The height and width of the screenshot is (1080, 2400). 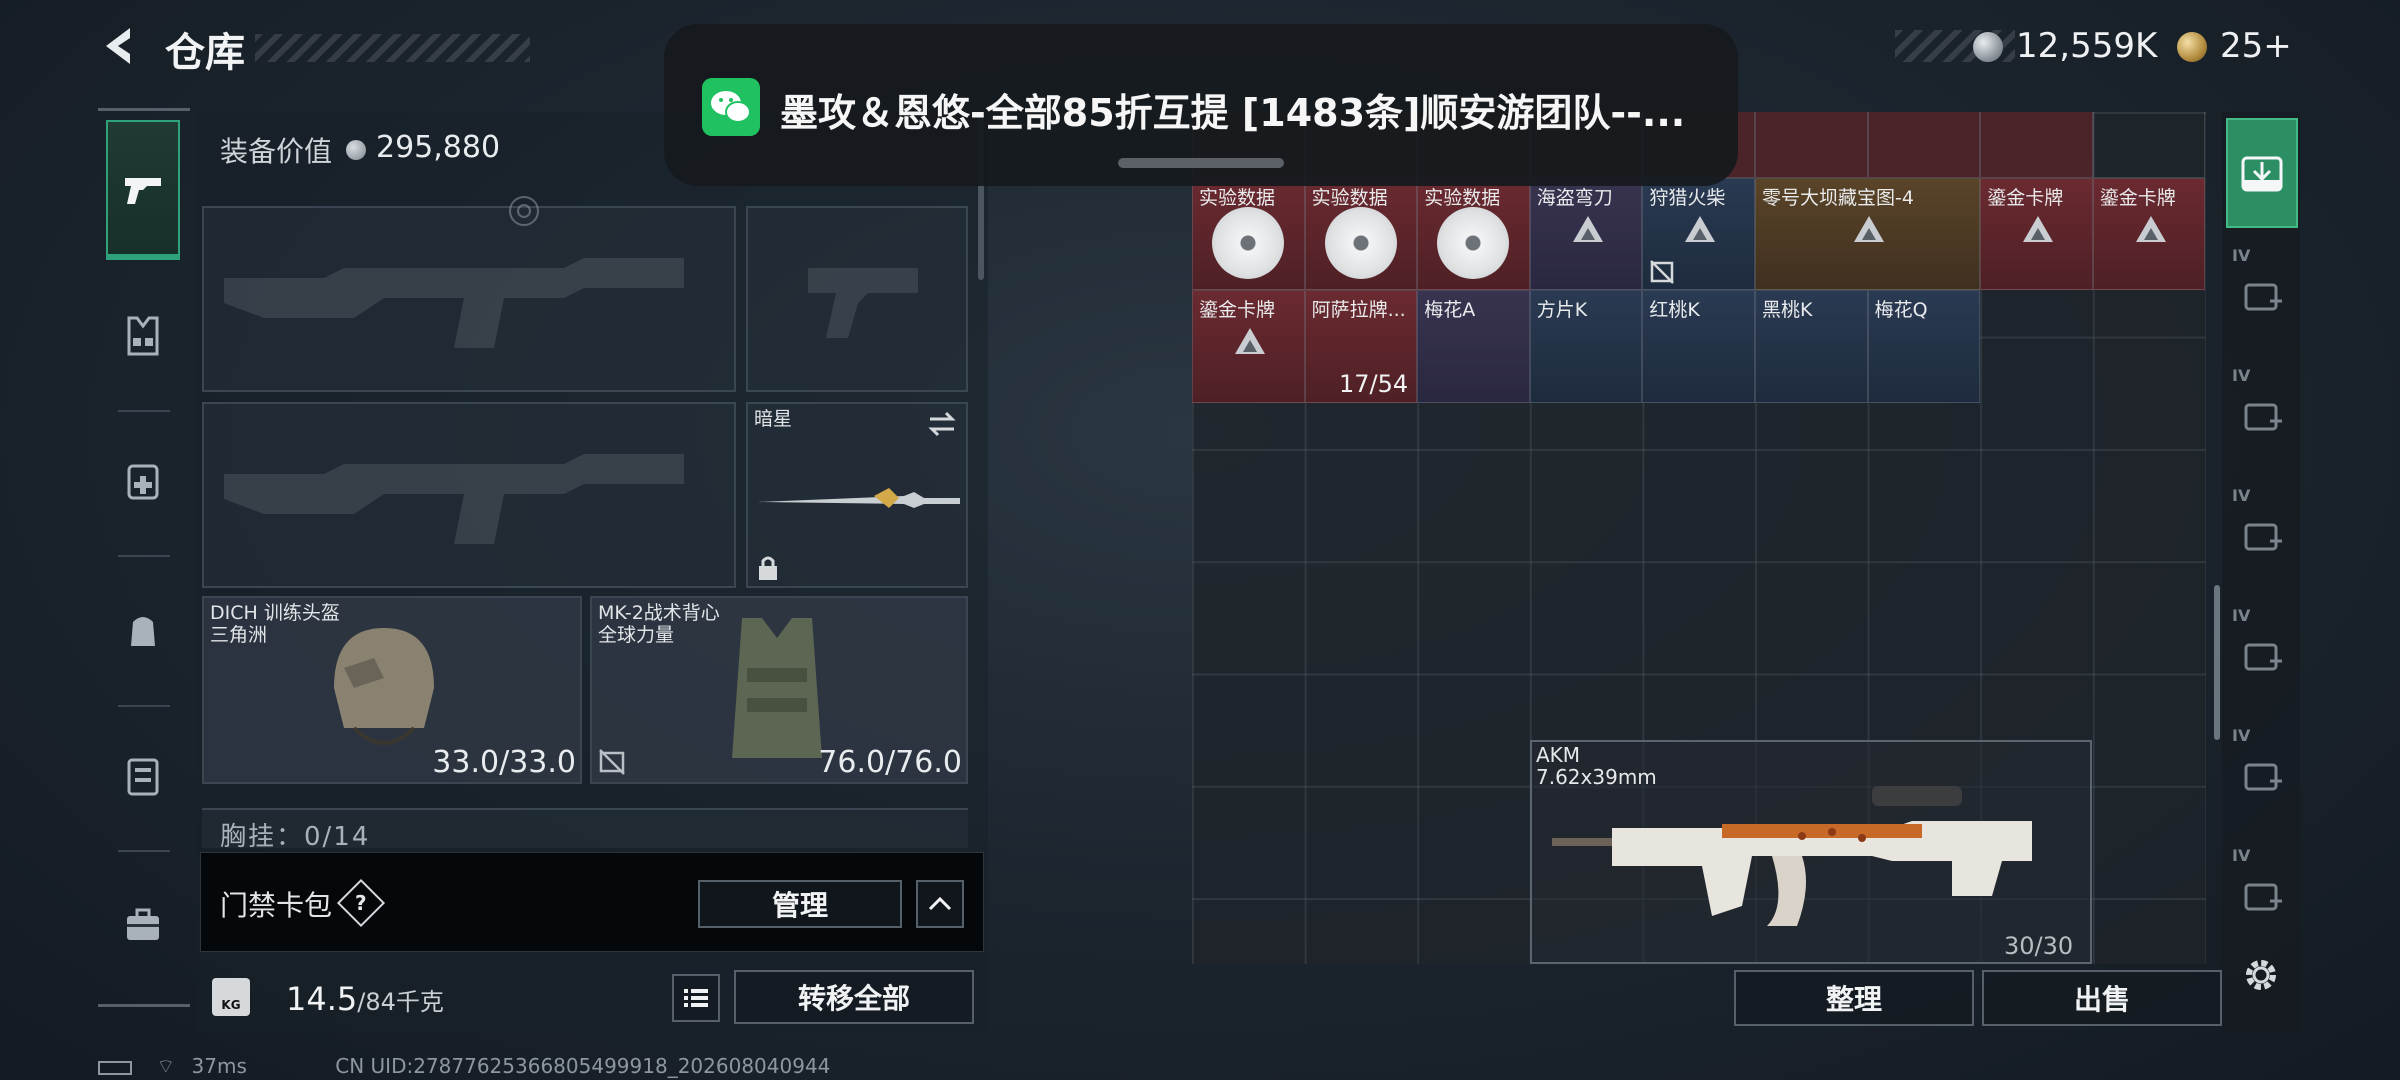 What do you see at coordinates (295, 837) in the screenshot?
I see `chest-rig-label: 胸挂：0/14` at bounding box center [295, 837].